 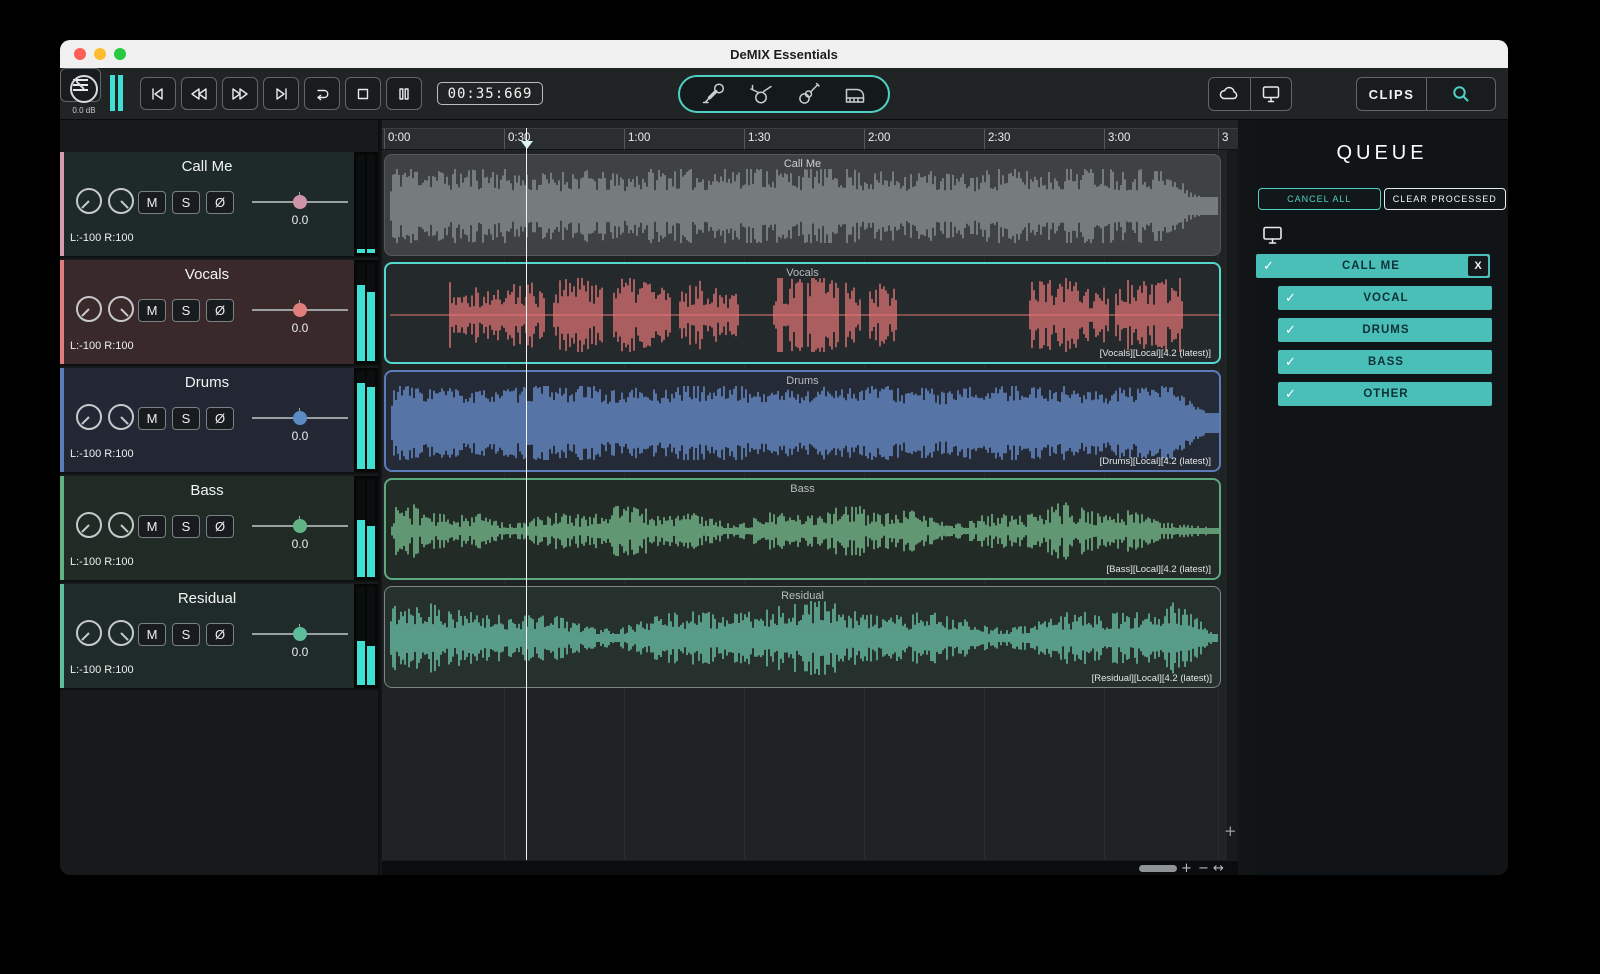 What do you see at coordinates (404, 93) in the screenshot?
I see `pause-button` at bounding box center [404, 93].